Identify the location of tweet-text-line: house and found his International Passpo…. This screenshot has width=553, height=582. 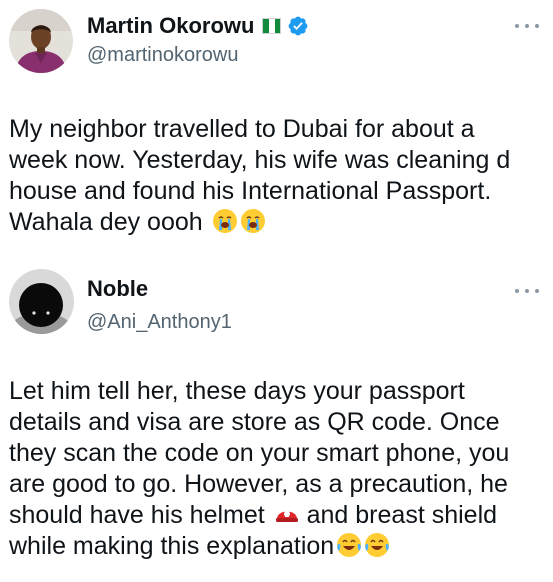
(250, 191).